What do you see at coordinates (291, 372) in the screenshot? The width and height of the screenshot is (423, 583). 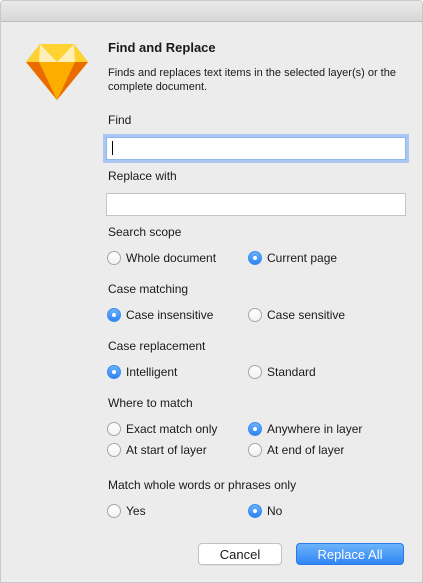 I see `radio-label: Standard` at bounding box center [291, 372].